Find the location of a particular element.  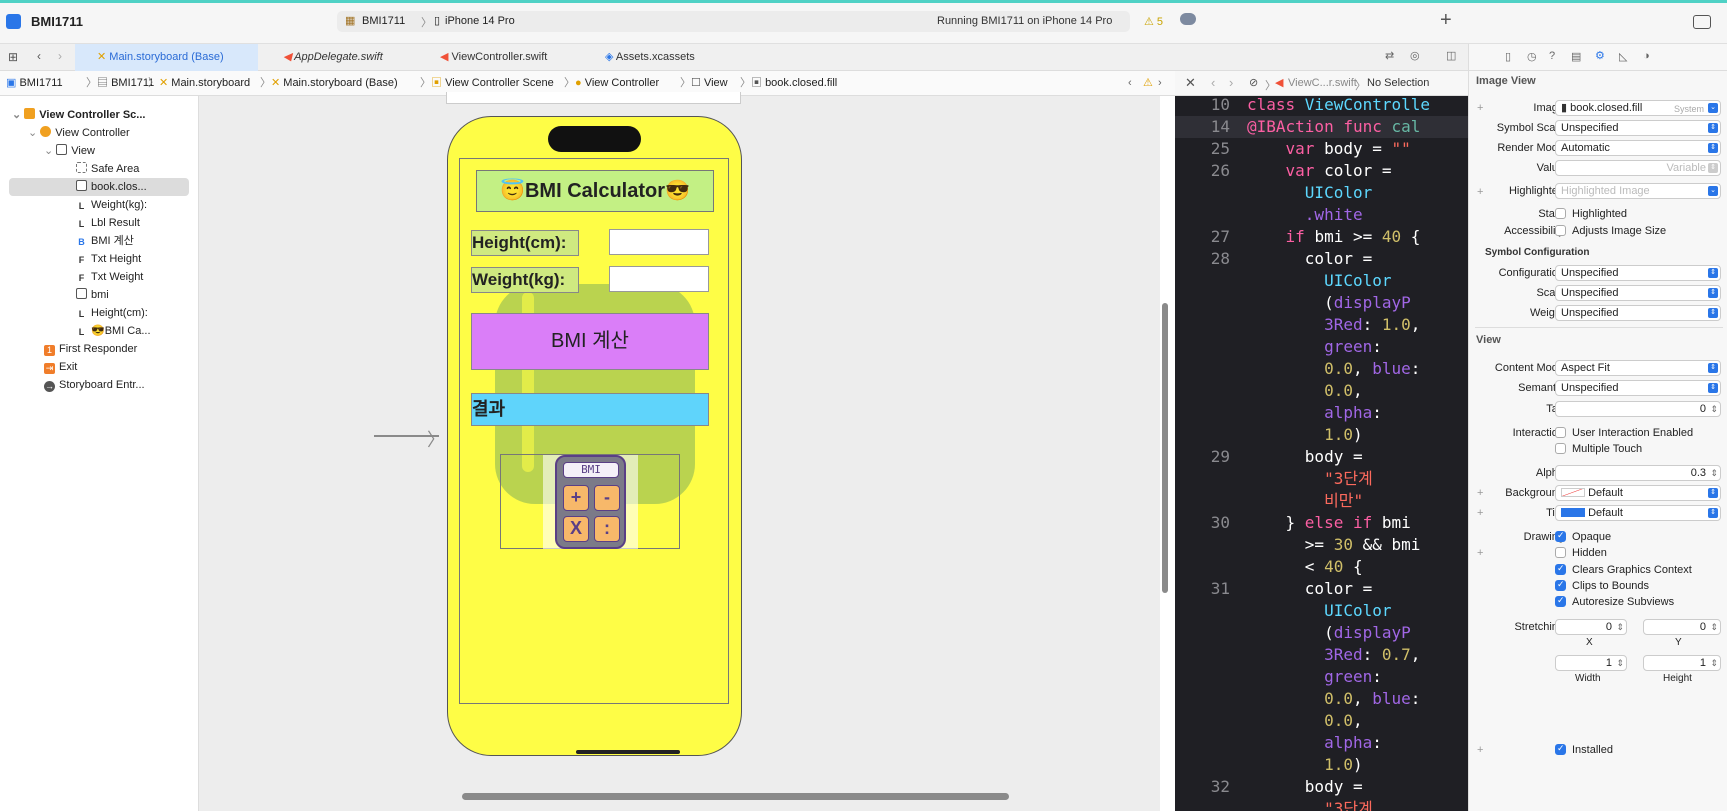

outline-view: ⌄ View is located at coordinates (69, 151).